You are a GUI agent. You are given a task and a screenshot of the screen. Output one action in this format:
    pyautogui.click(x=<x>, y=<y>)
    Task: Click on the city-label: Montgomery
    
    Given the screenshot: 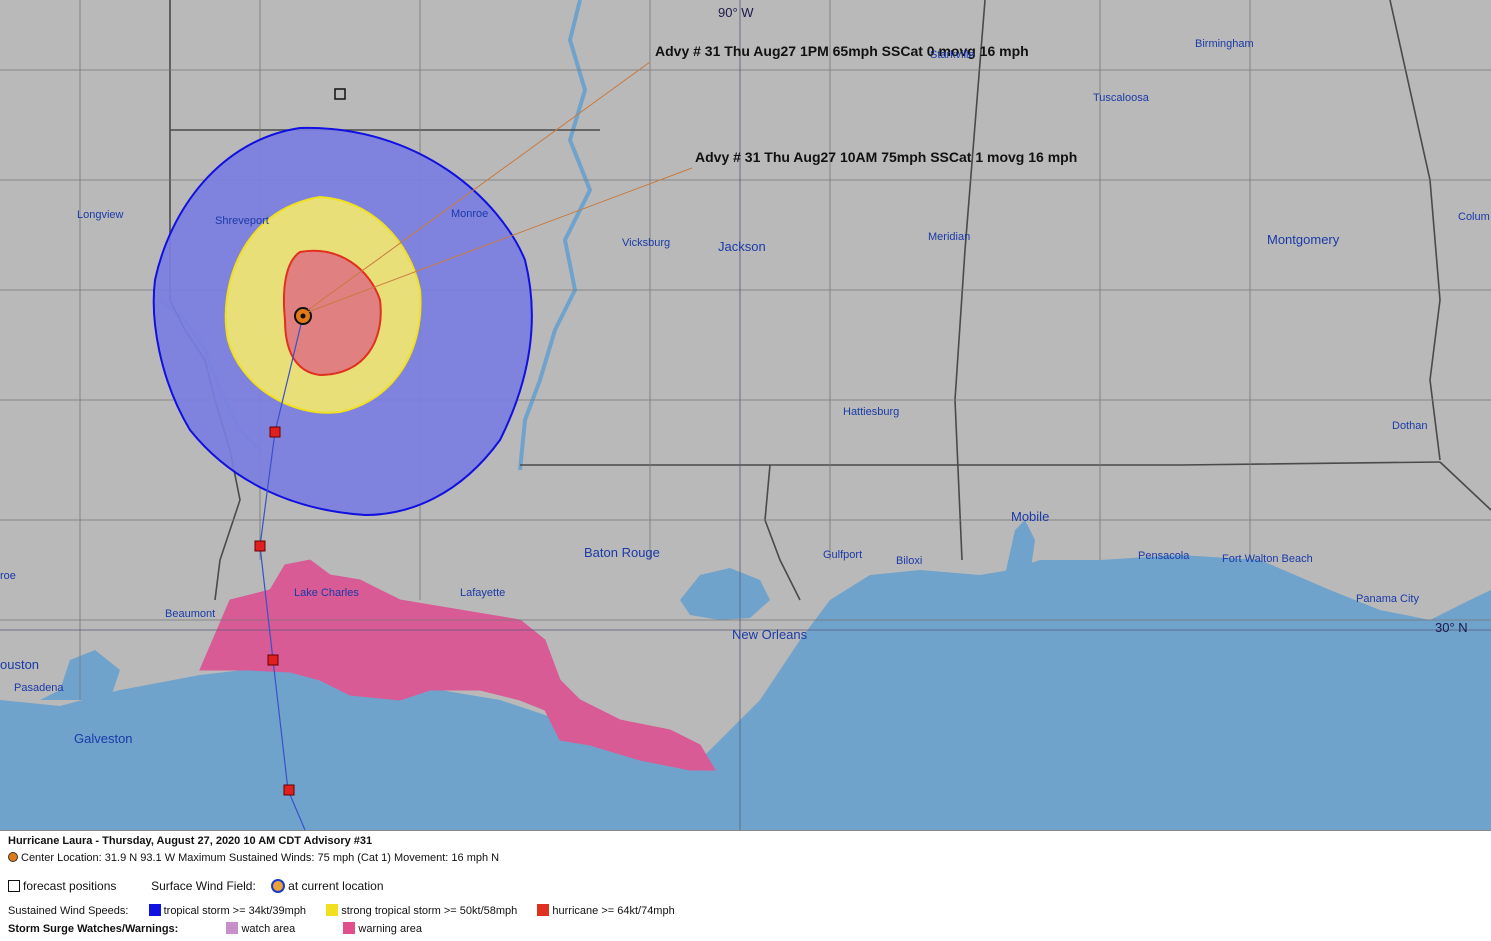 What is the action you would take?
    pyautogui.click(x=1303, y=239)
    